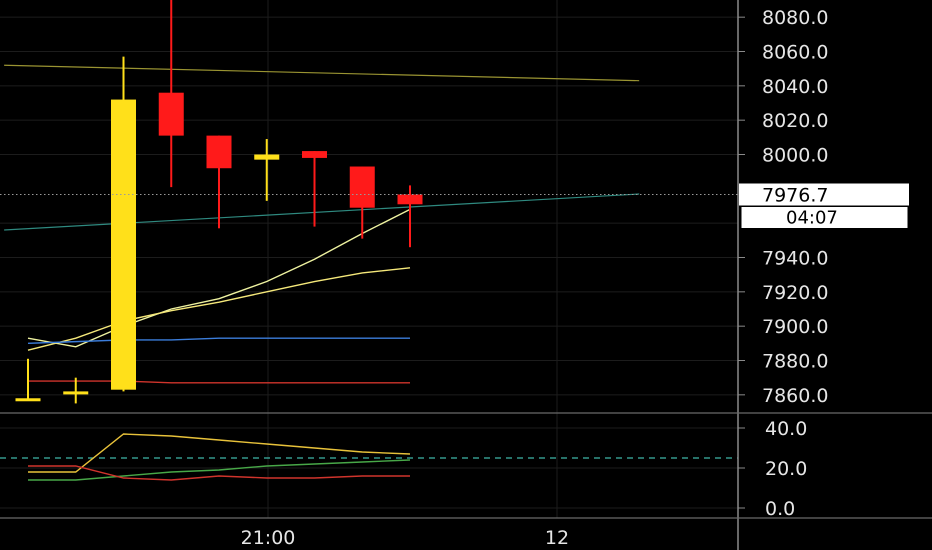 The width and height of the screenshot is (932, 550). I want to click on moving-averages, so click(219, 296).